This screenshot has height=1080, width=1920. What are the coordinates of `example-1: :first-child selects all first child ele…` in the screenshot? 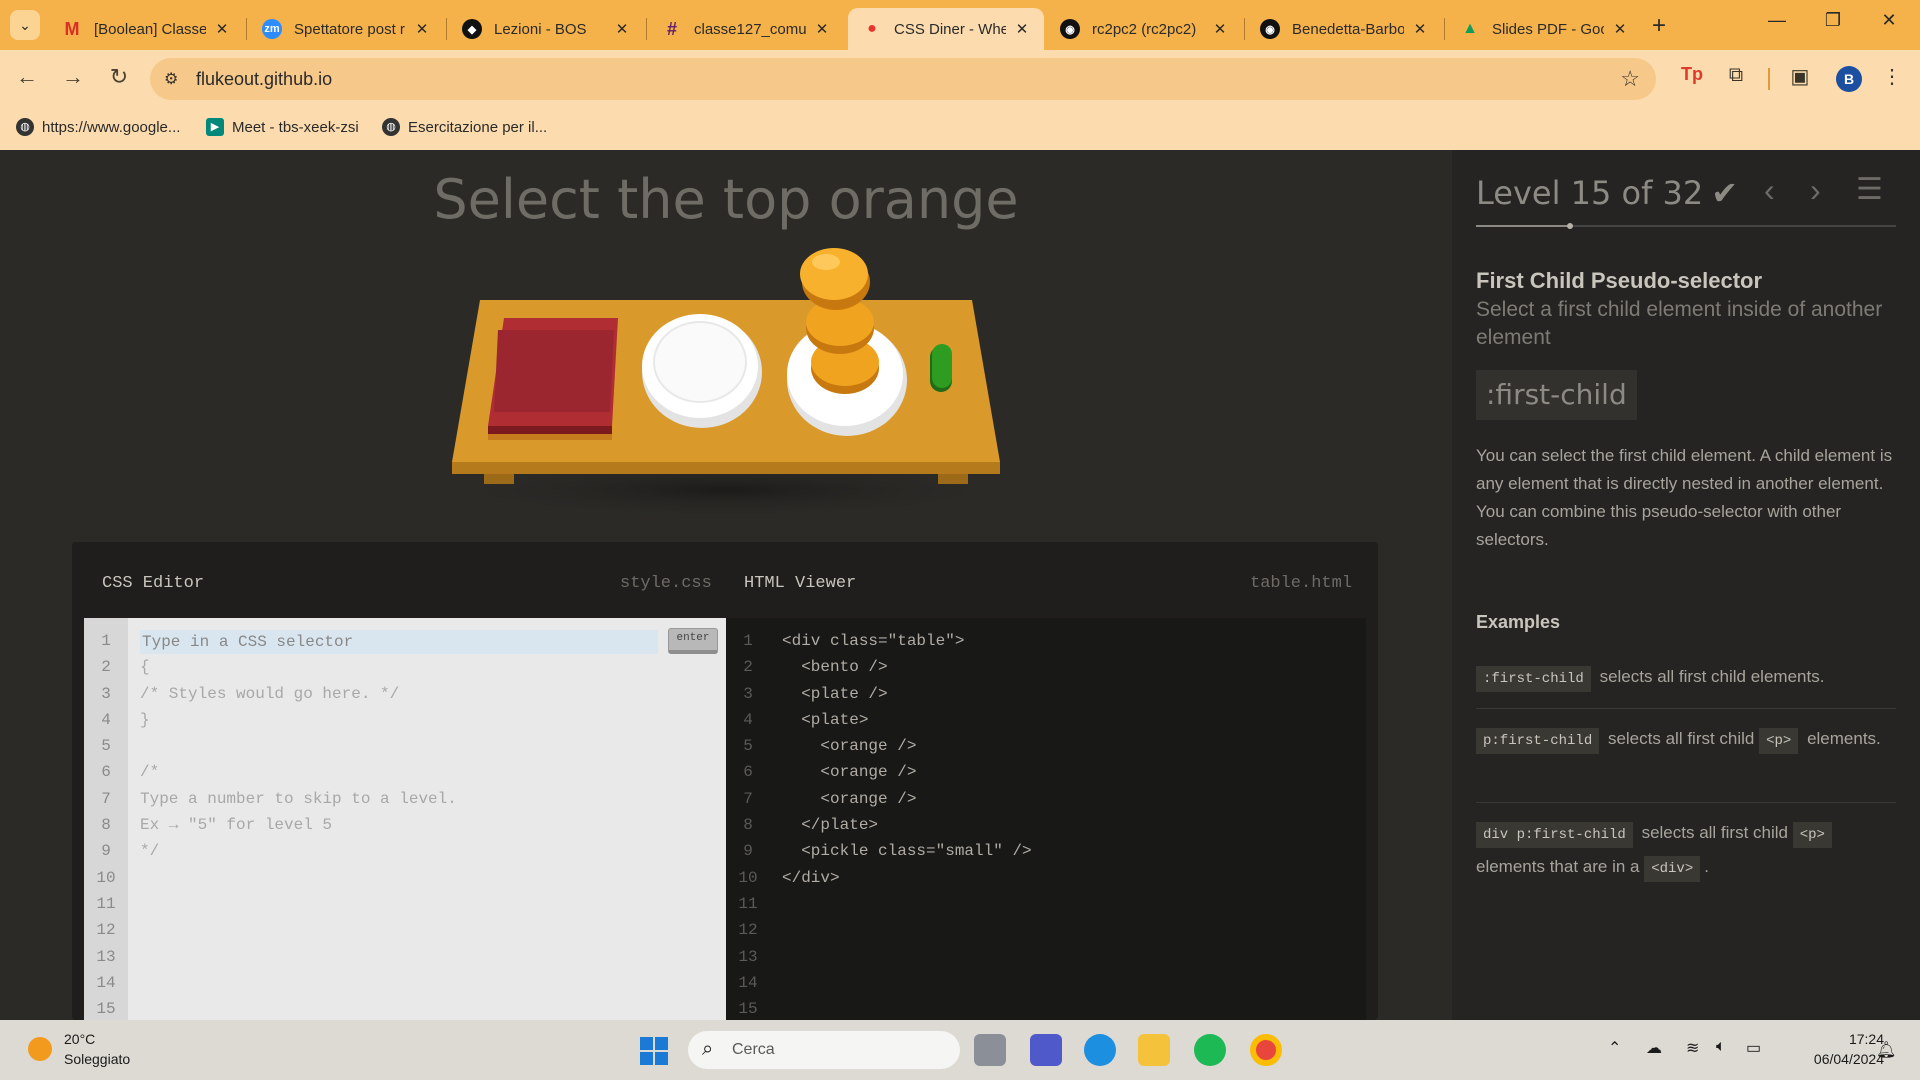 It's located at (1686, 677).